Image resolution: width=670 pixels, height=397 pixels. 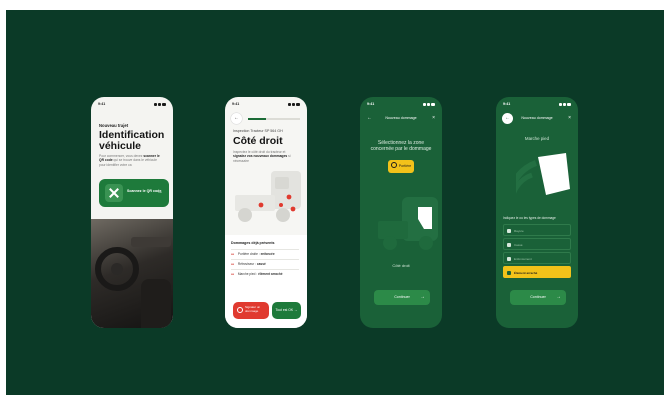 What do you see at coordinates (537, 138) in the screenshot?
I see `zone-label: Marche pied` at bounding box center [537, 138].